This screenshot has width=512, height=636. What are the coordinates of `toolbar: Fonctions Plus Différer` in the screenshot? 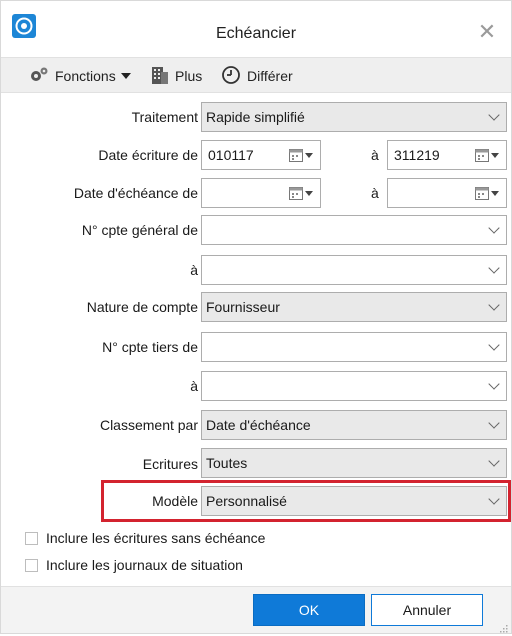 It's located at (256, 75).